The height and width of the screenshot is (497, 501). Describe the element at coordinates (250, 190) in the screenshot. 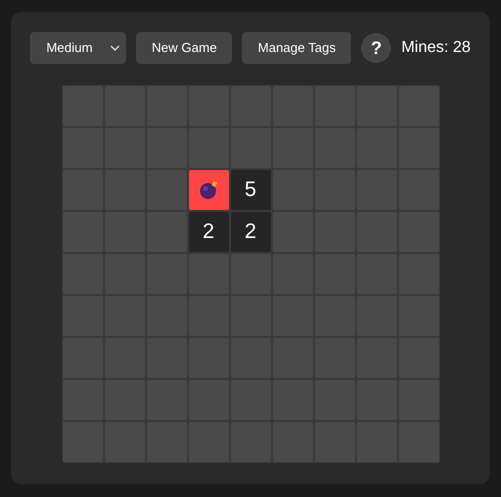

I see `number-cell: 5` at that location.